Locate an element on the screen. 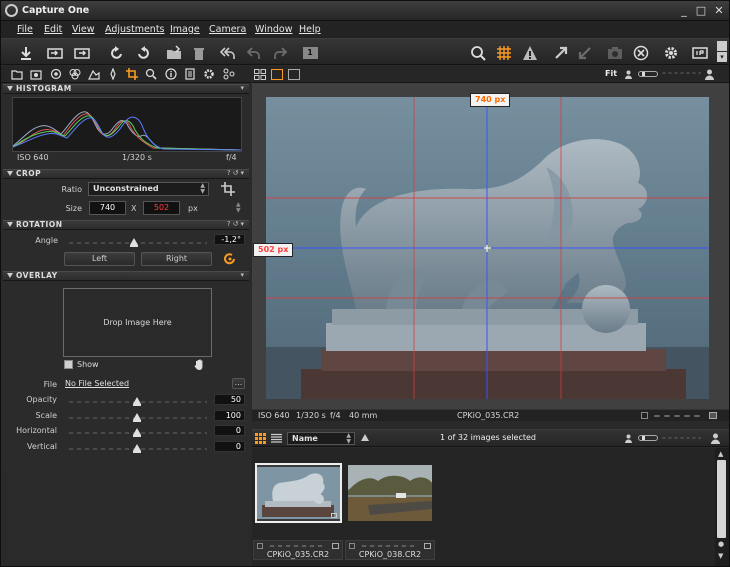 This screenshot has width=730, height=567. menu-image: Image is located at coordinates (185, 29).